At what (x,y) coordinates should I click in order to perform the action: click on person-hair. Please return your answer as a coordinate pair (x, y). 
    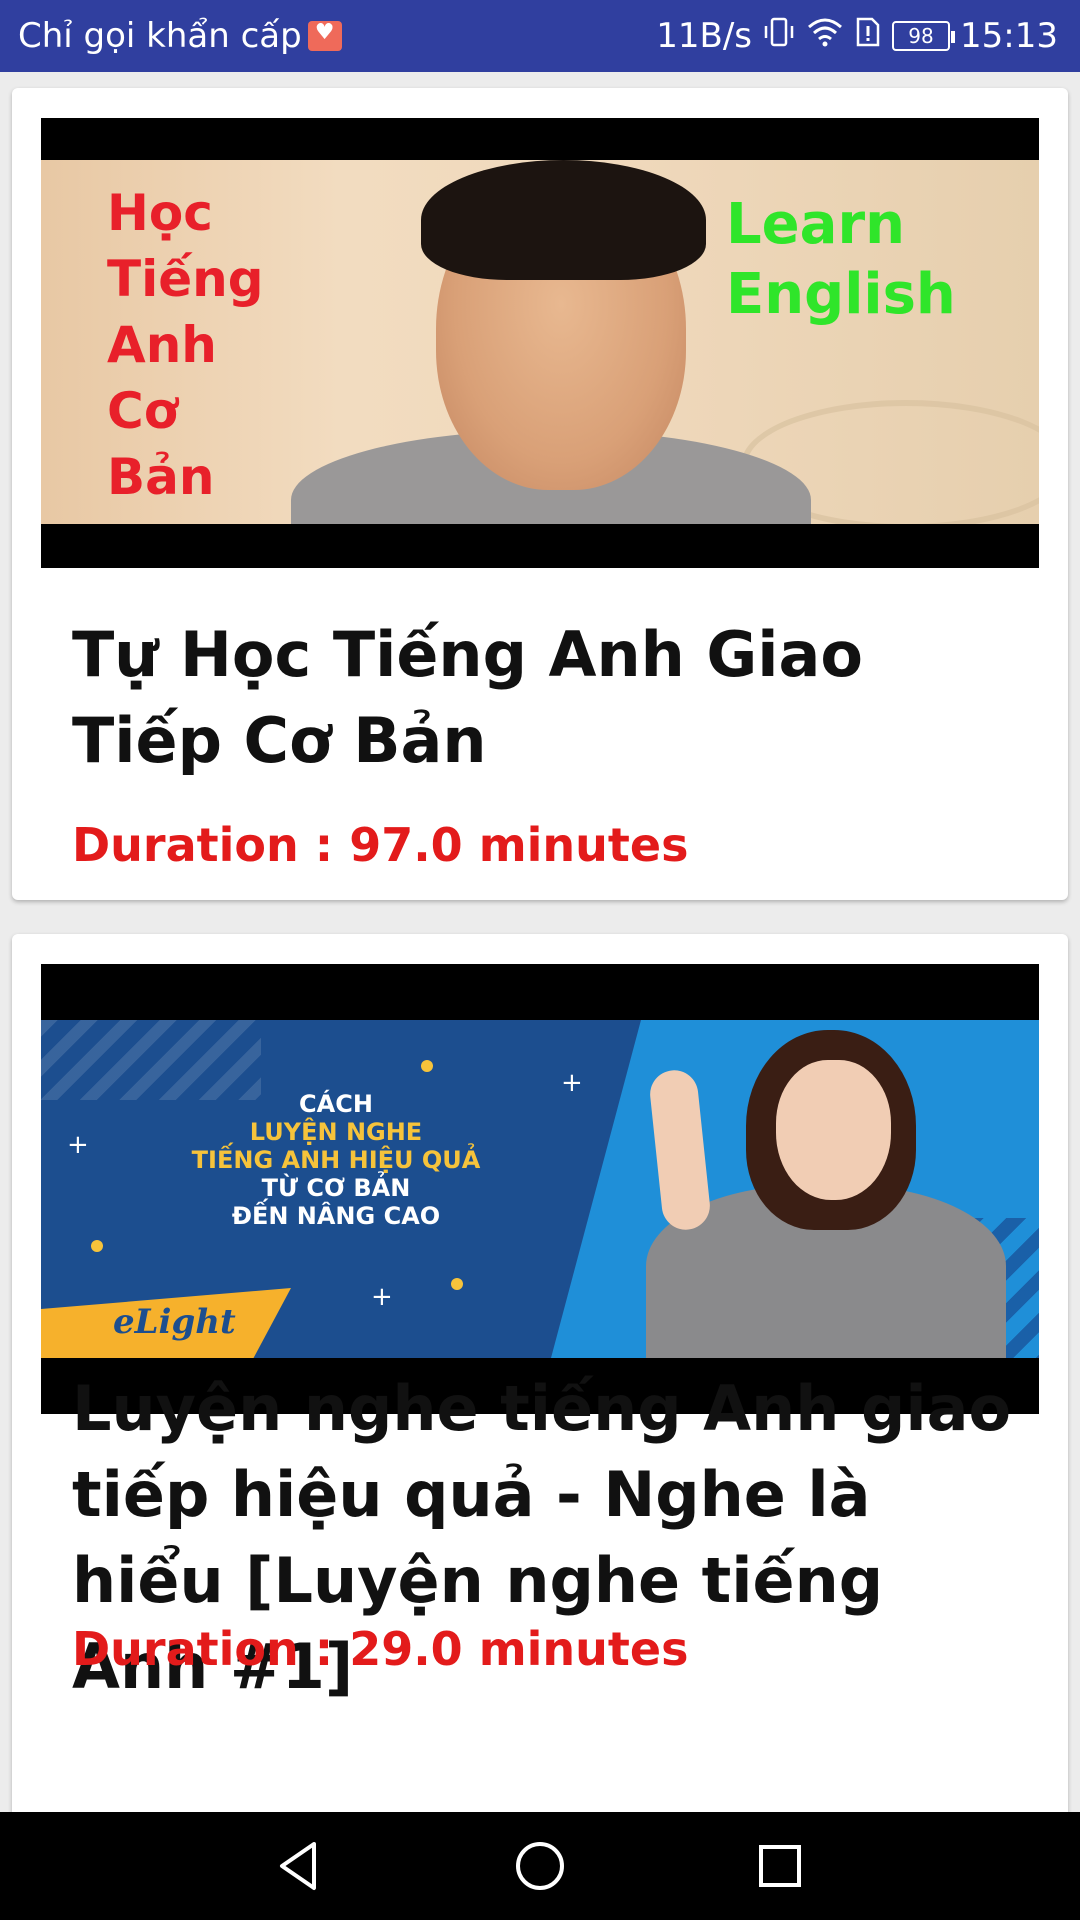
    Looking at the image, I should click on (563, 220).